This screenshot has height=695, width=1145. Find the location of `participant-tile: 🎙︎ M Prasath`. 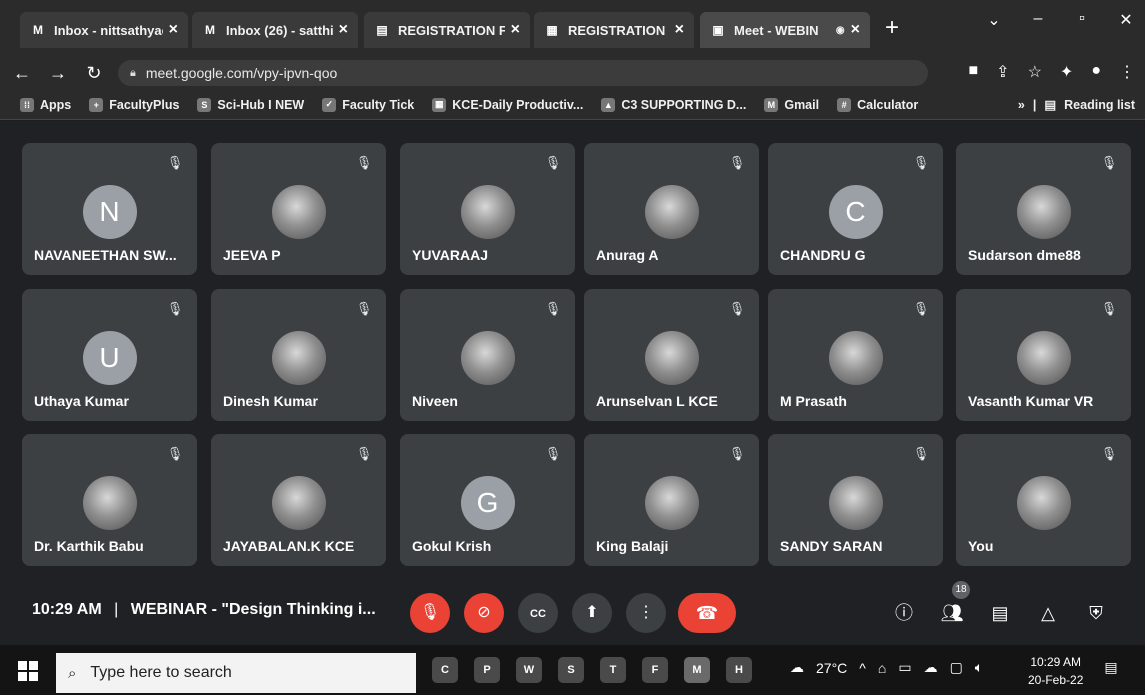

participant-tile: 🎙︎ M Prasath is located at coordinates (855, 355).